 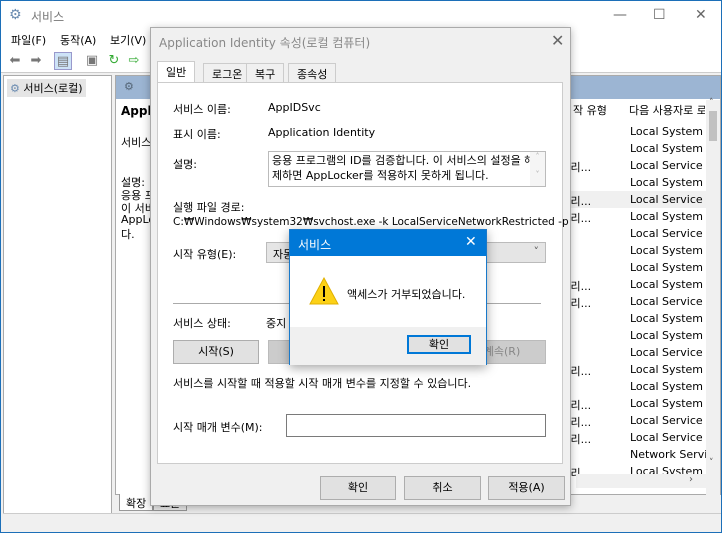 I want to click on export-icon: ⇨, so click(x=134, y=61).